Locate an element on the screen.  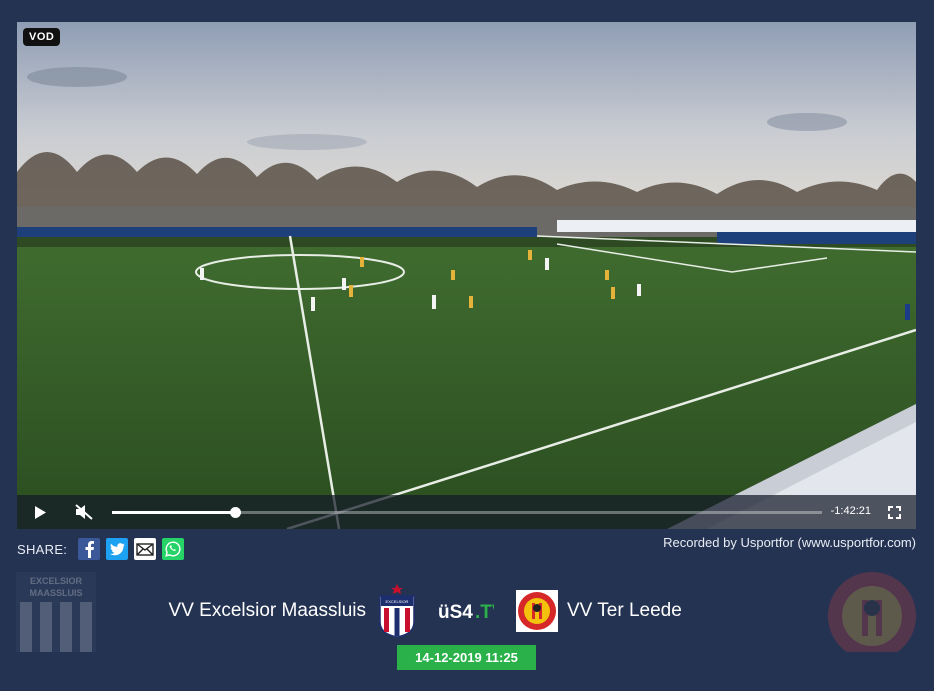
whatsapp-share-button is located at coordinates (173, 549).